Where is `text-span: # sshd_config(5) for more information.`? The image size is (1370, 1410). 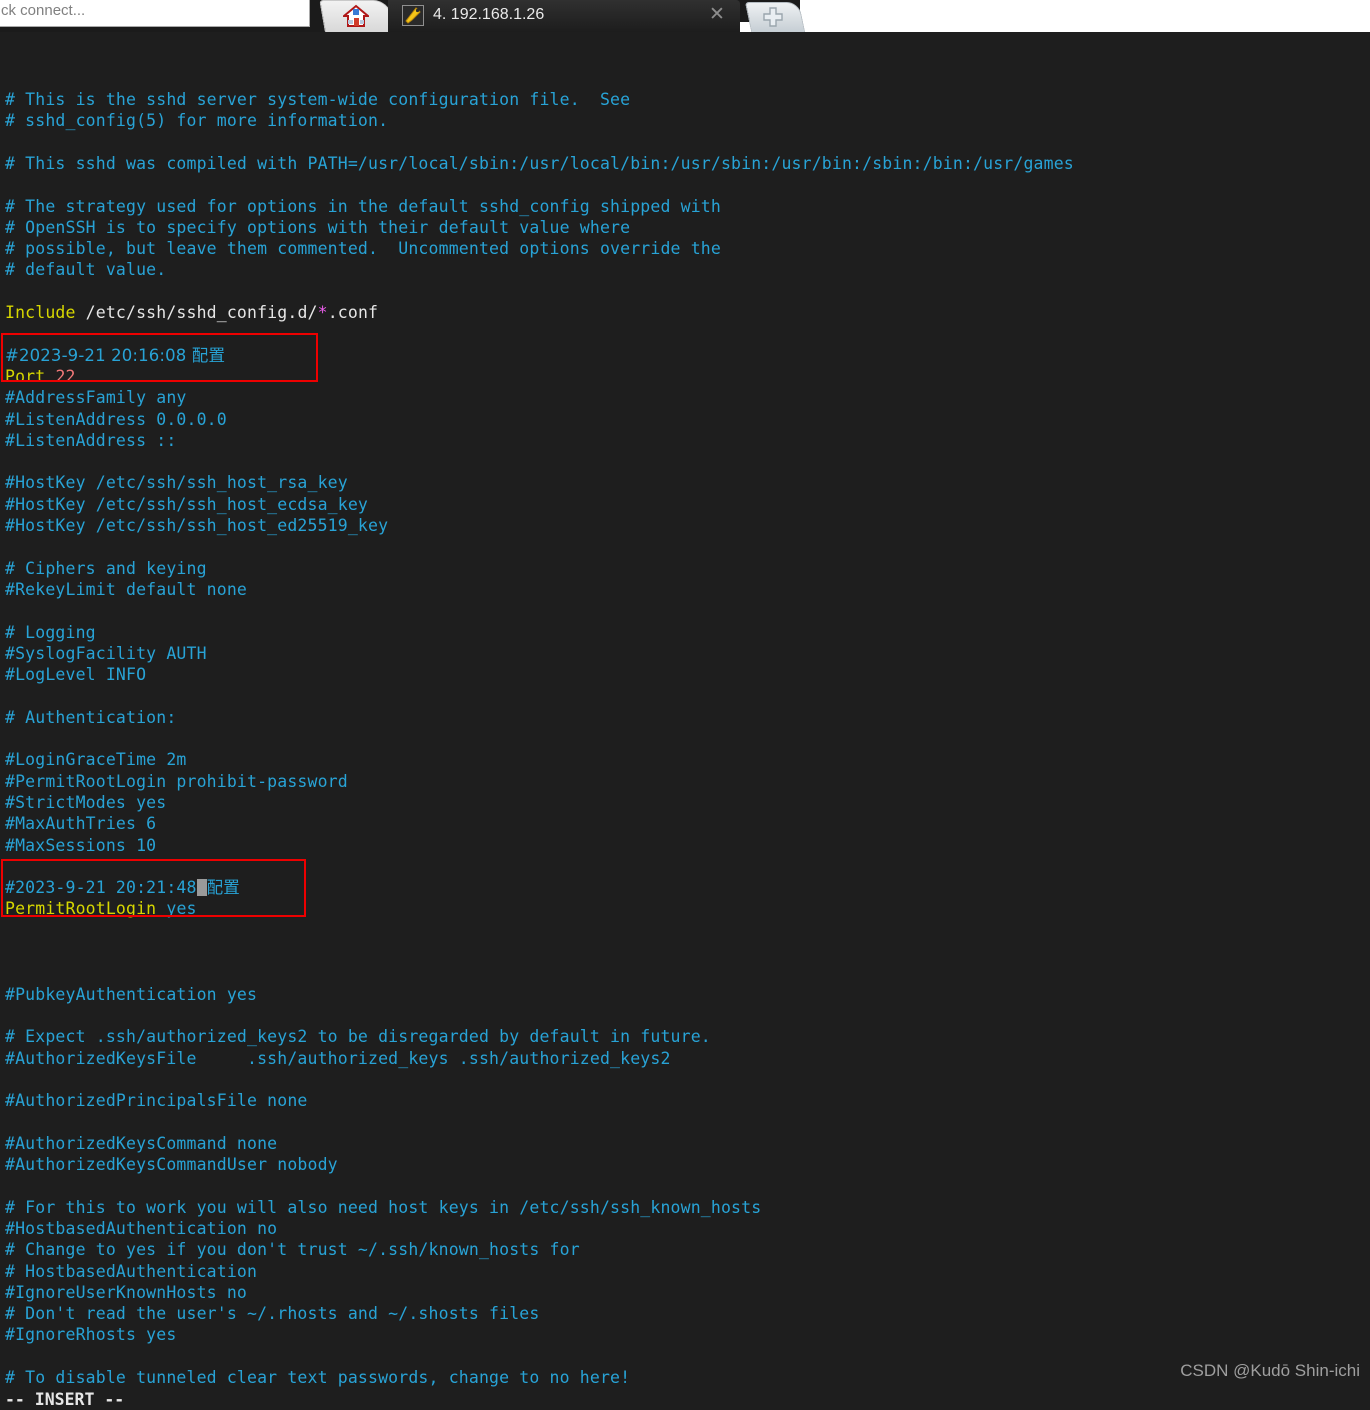 text-span: # sshd_config(5) for more information. is located at coordinates (197, 121).